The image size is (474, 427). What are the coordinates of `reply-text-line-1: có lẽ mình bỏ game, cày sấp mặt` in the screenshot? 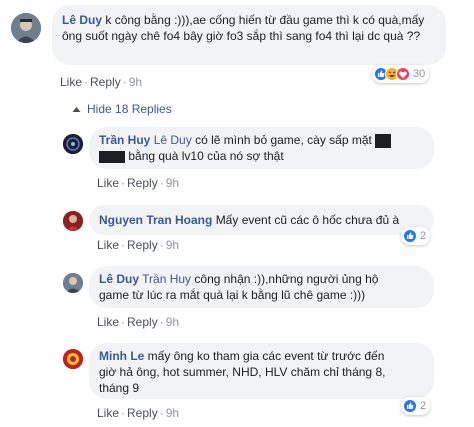 It's located at (283, 140).